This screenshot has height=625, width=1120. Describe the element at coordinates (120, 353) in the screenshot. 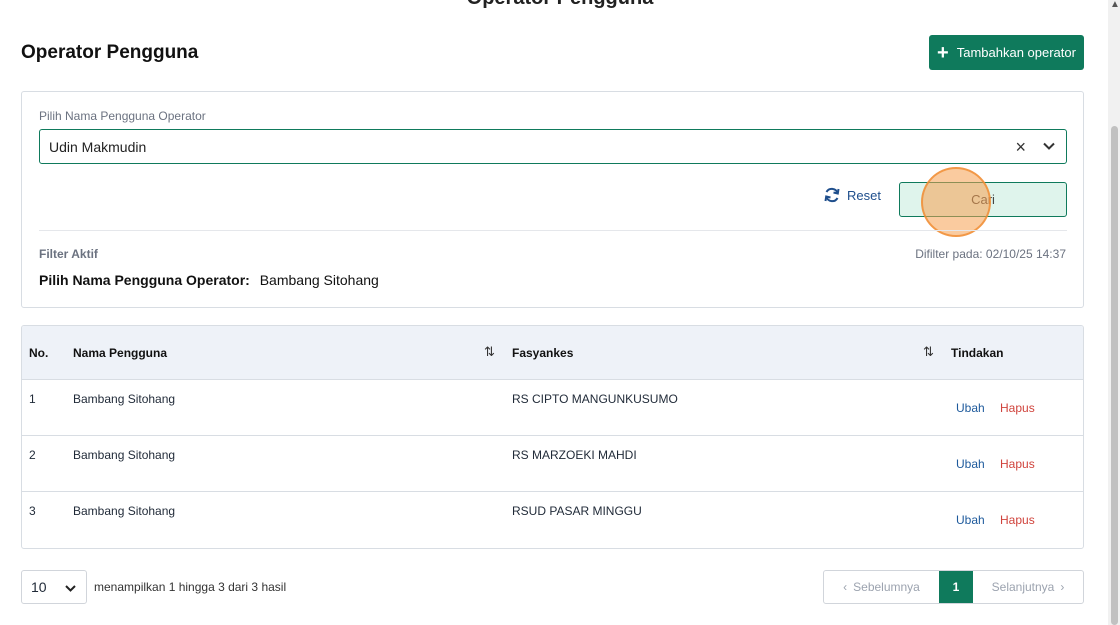

I see `column-header-name: Nama Pengguna` at that location.